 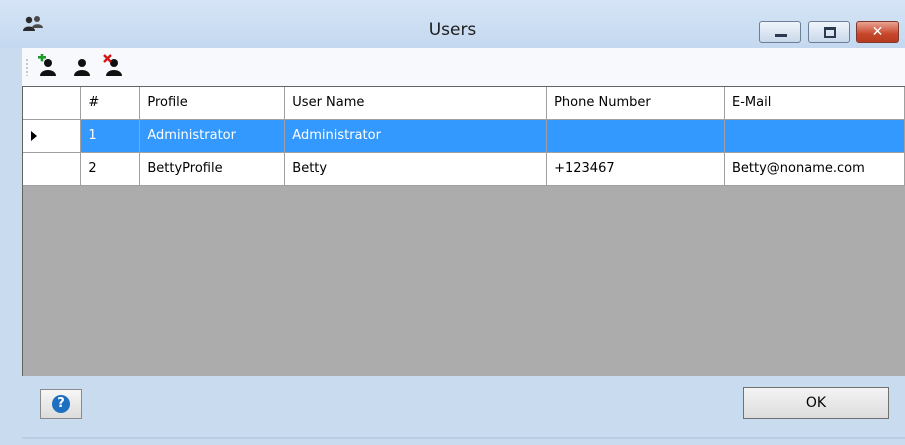 I want to click on cell-id: 2, so click(x=110, y=169).